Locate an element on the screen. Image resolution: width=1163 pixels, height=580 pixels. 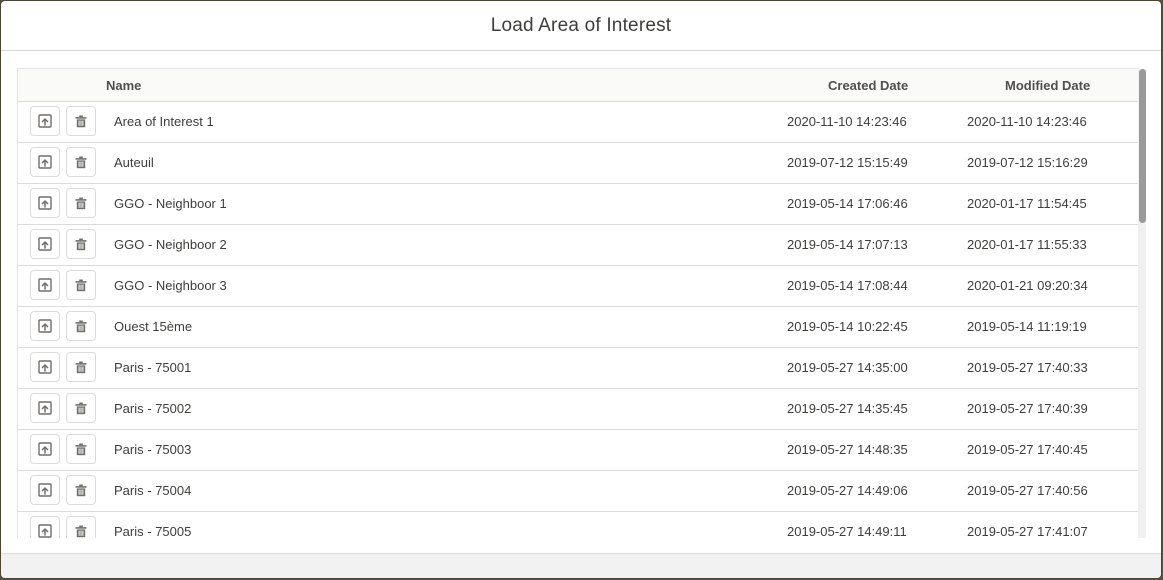
aoi-modified-date: 2019-05-27 17:40:56 is located at coordinates (1027, 490).